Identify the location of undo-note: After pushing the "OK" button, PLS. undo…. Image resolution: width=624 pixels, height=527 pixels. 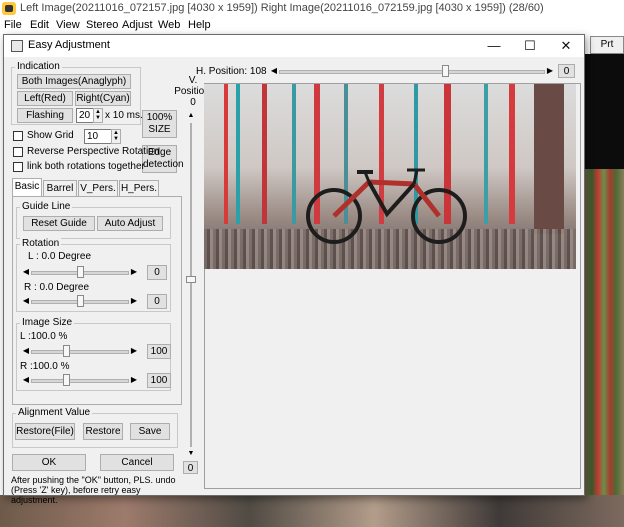
(93, 490).